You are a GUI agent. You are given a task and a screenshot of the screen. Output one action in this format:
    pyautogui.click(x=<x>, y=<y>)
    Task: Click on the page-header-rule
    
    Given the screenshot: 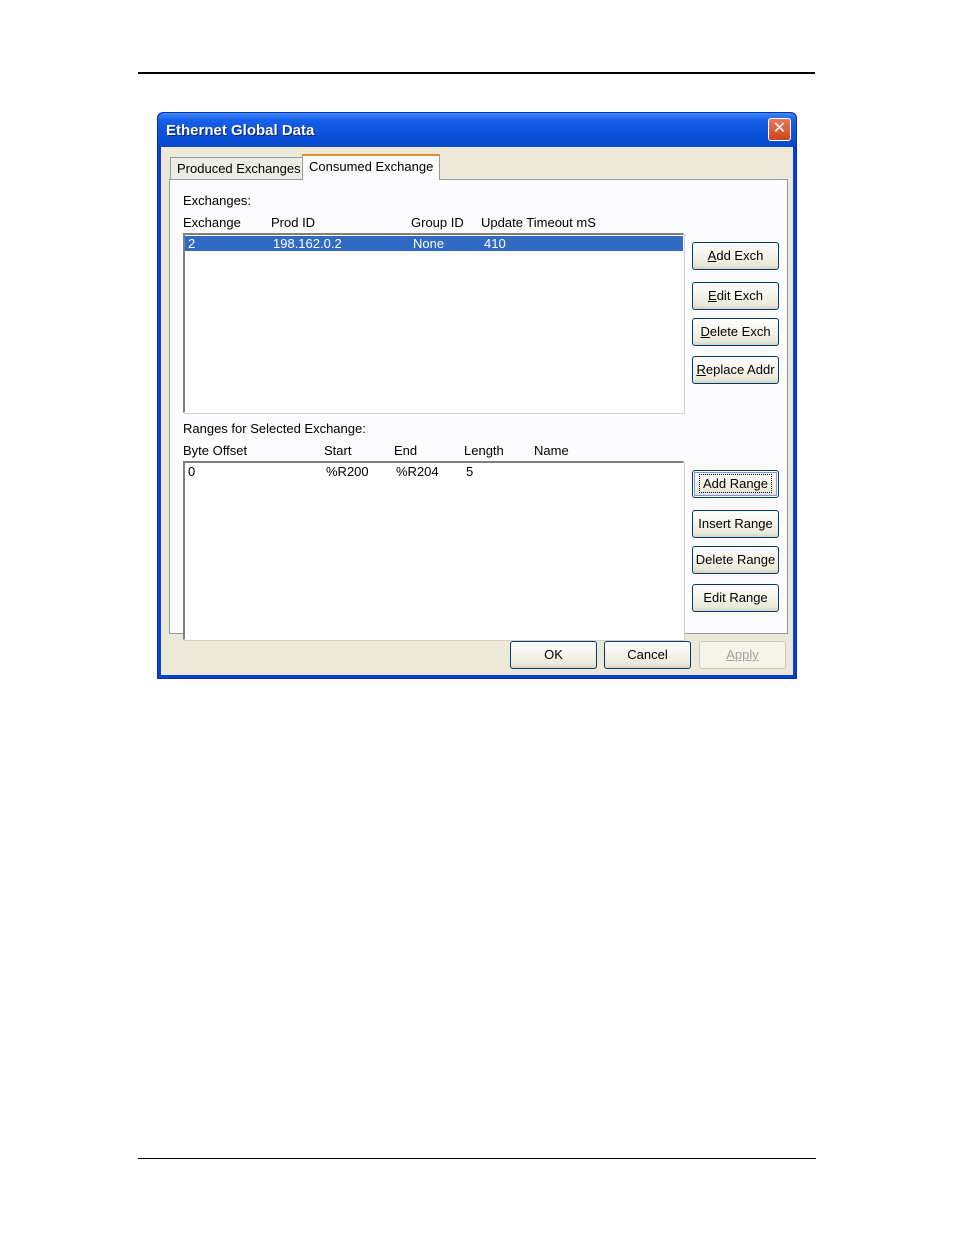 What is the action you would take?
    pyautogui.click(x=476, y=73)
    